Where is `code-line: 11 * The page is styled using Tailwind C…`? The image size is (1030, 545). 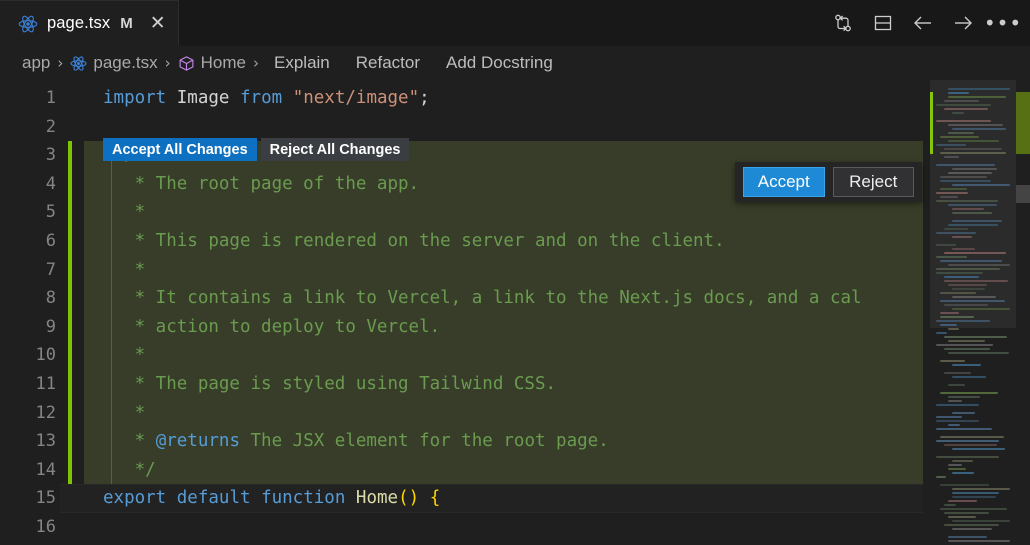 code-line: 11 * The page is styled using Tailwind C… is located at coordinates (515, 384).